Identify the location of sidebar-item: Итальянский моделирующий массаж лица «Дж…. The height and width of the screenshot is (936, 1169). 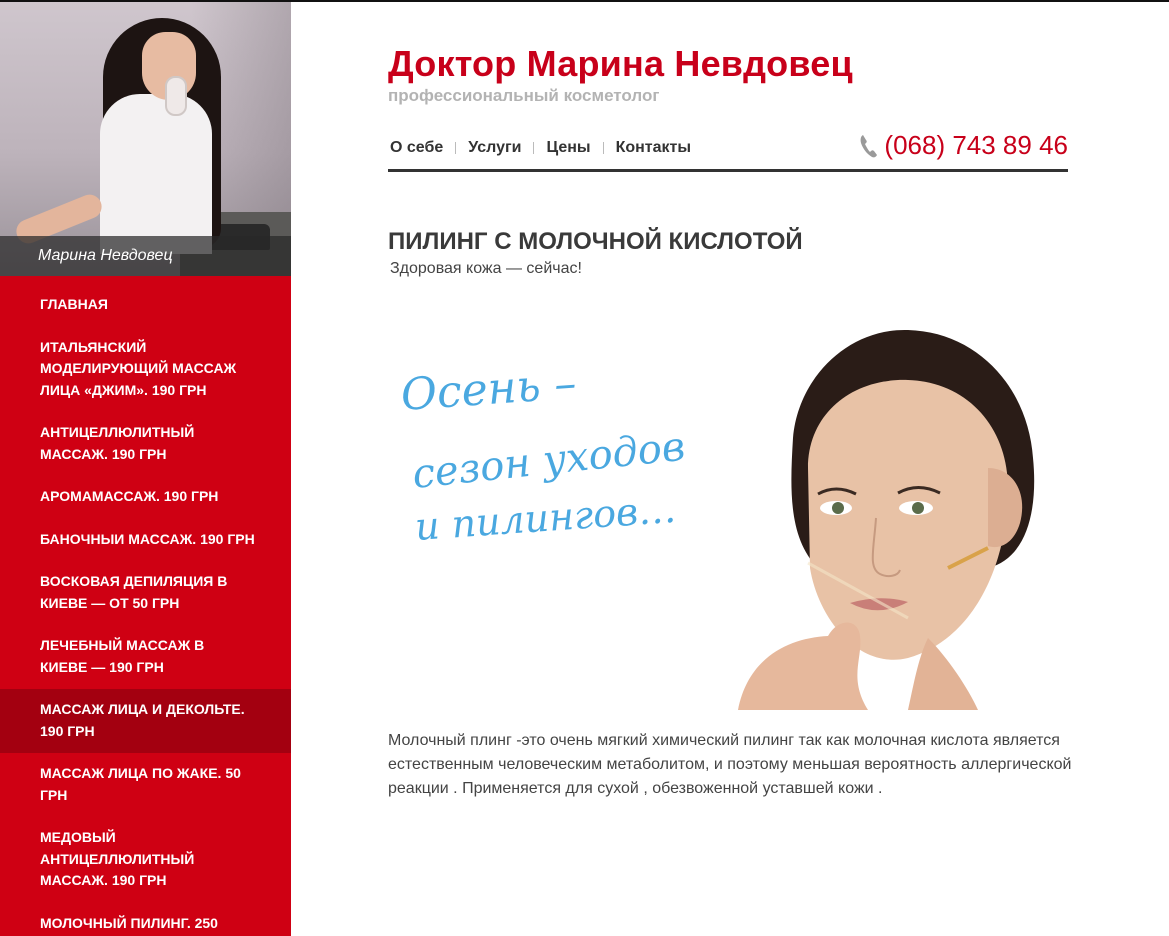
(145, 370).